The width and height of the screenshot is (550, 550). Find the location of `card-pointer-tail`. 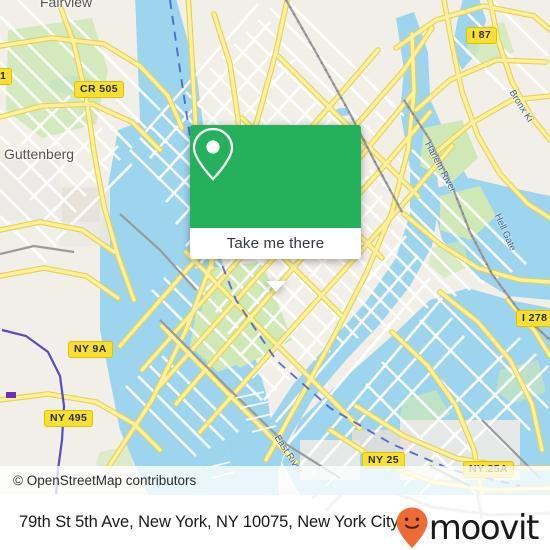

card-pointer-tail is located at coordinates (275, 286).